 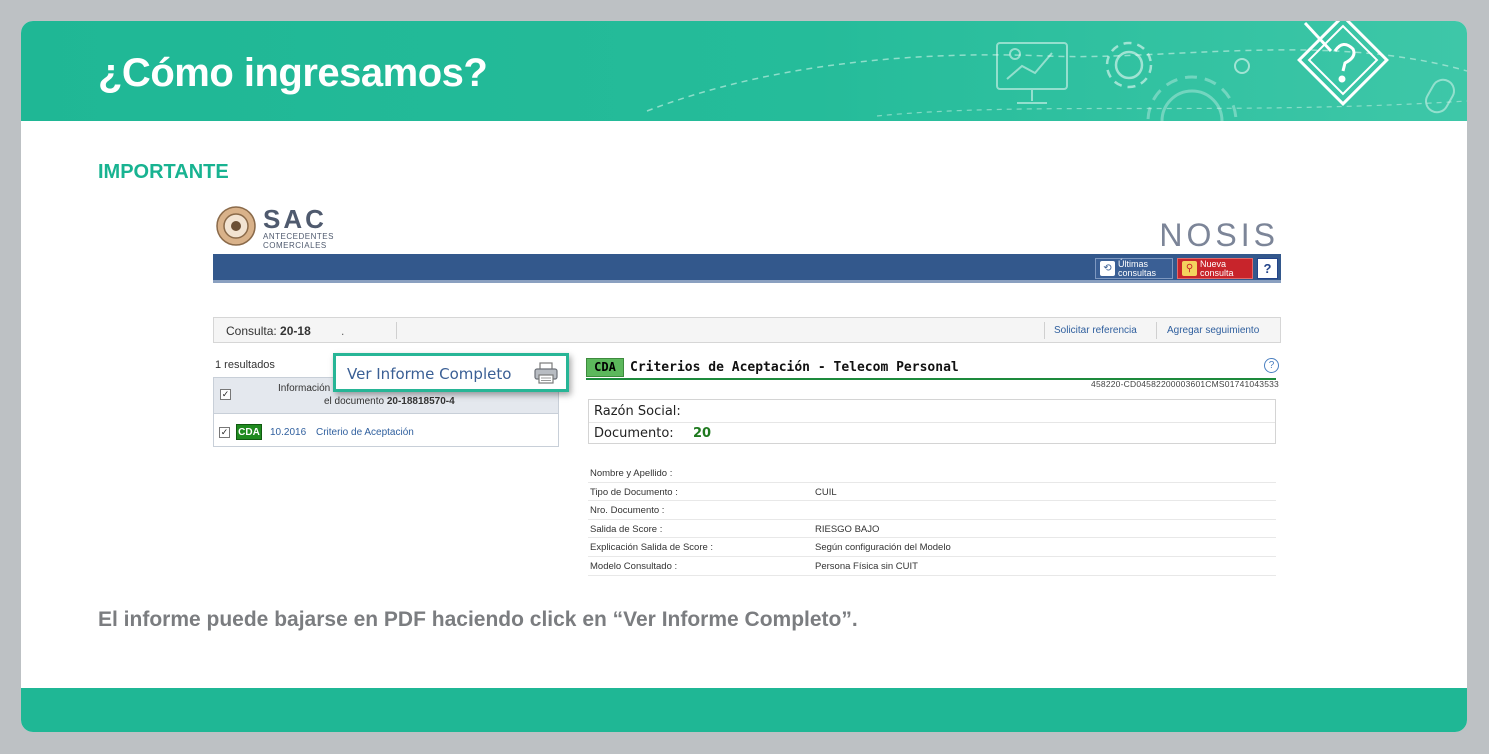 I want to click on sac-logo-subtitle: ANTECEDENTES COMERCIALES, so click(x=298, y=241).